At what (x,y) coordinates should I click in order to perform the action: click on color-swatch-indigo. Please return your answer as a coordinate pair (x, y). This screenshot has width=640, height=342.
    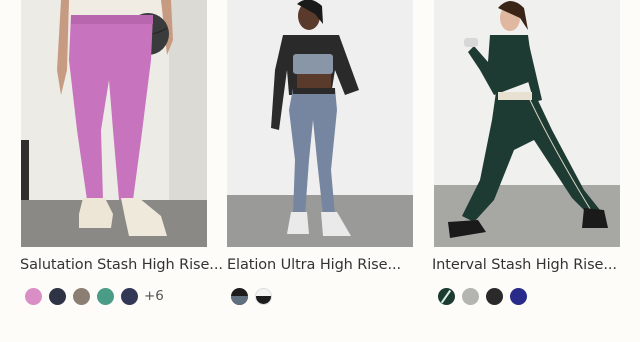
    Looking at the image, I should click on (518, 296).